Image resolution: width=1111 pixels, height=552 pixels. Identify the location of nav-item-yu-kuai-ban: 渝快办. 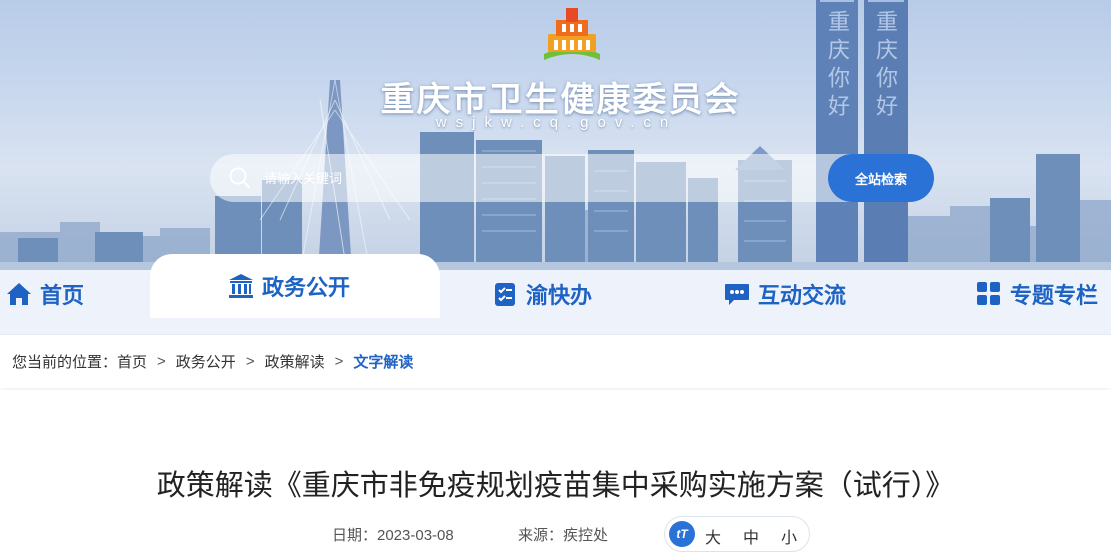
(542, 294).